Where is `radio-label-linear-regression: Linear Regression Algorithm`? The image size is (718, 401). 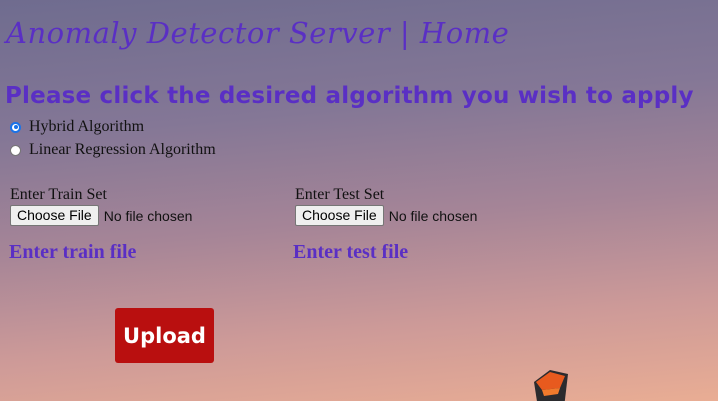 radio-label-linear-regression: Linear Regression Algorithm is located at coordinates (122, 149).